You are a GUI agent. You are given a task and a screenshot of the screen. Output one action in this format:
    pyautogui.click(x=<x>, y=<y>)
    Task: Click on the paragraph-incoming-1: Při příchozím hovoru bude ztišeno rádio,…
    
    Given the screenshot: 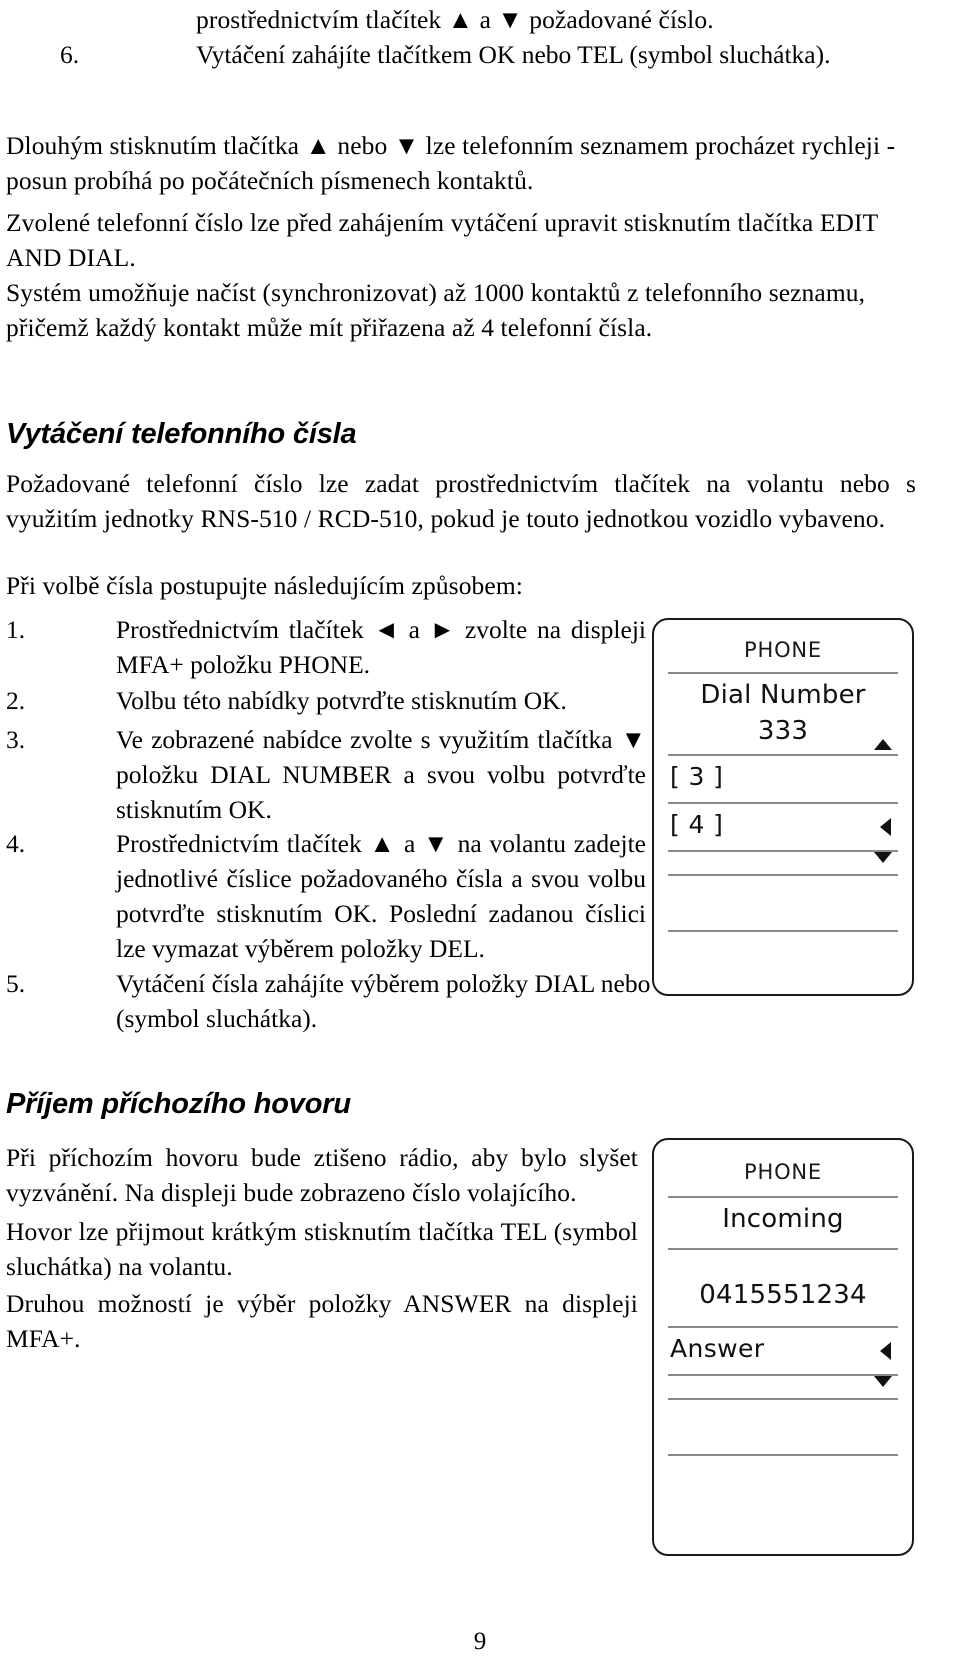 What is the action you would take?
    pyautogui.click(x=322, y=1175)
    